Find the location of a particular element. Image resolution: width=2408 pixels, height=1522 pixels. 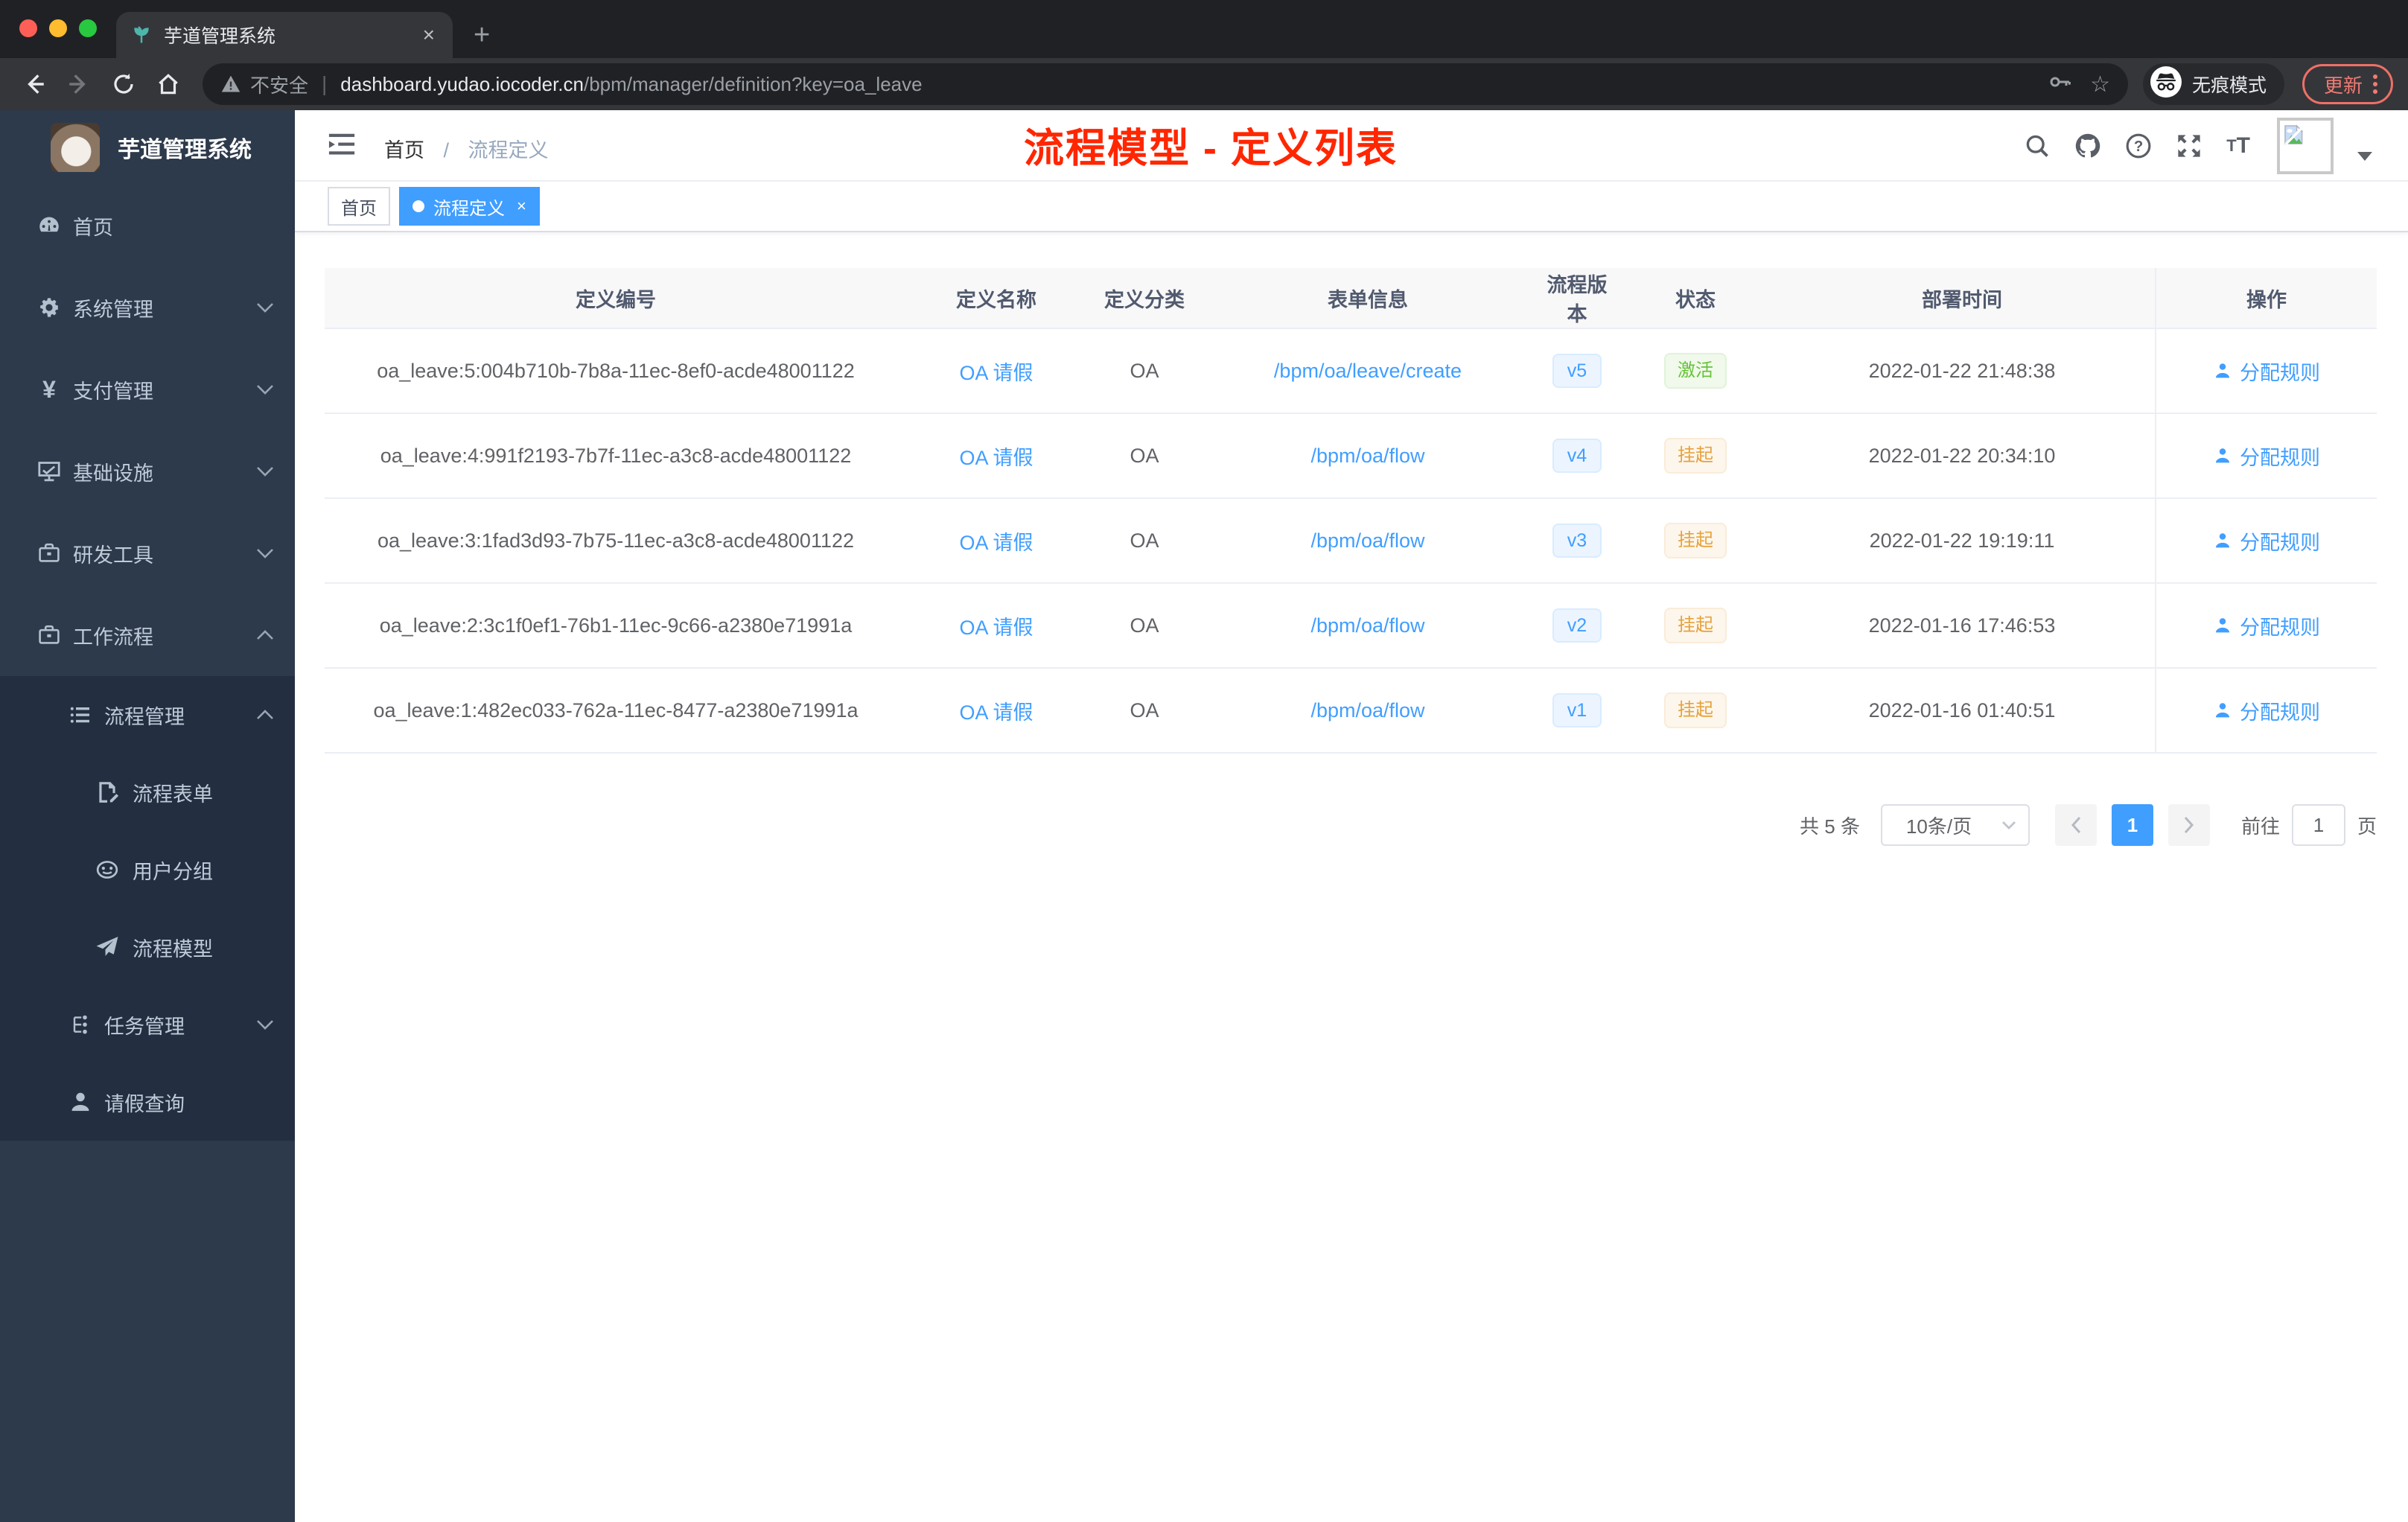

reload-icon is located at coordinates (123, 84).